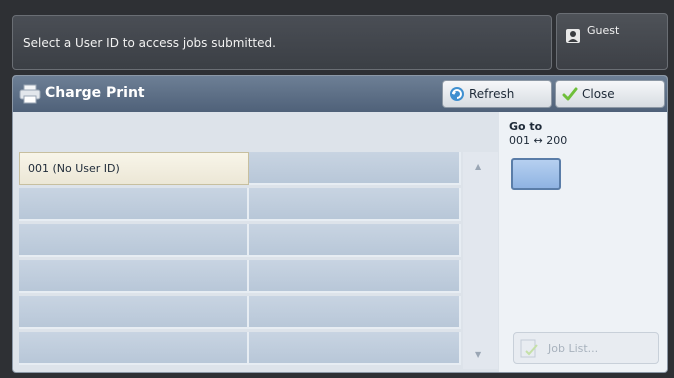 This screenshot has width=674, height=378. I want to click on close-button: Close, so click(610, 94).